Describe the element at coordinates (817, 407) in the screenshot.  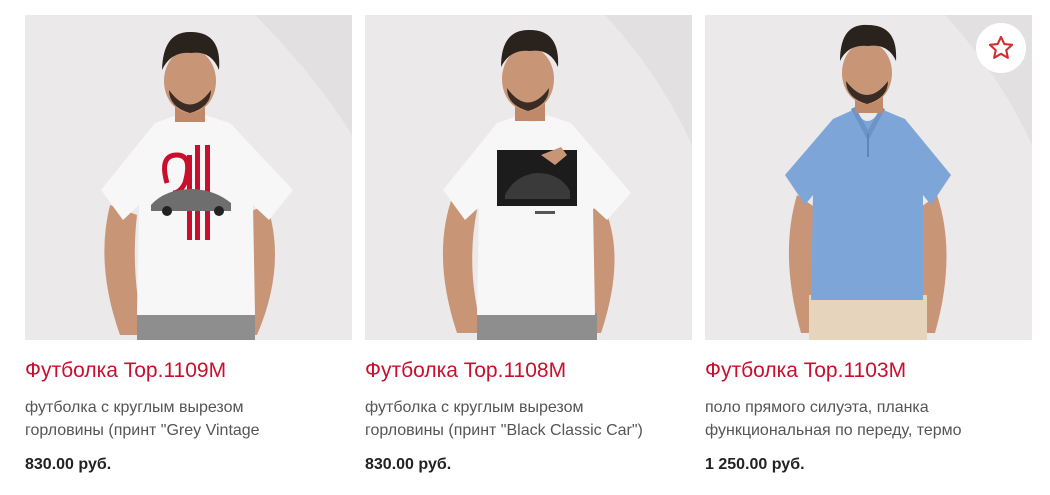
I see `description-line: поло прямого силуэта, планка` at that location.